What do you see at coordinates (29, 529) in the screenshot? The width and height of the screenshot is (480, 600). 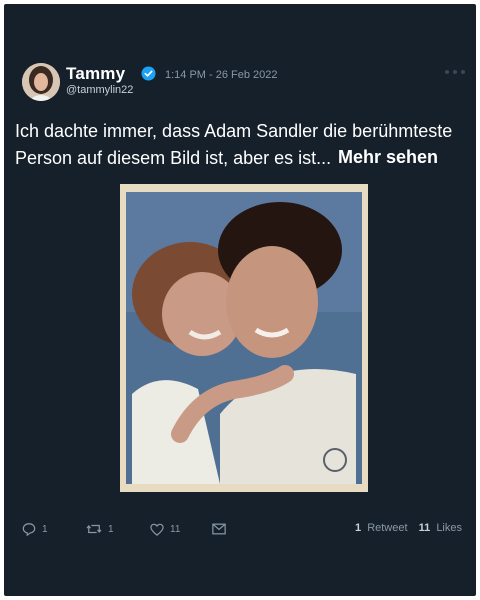 I see `reply-icon` at bounding box center [29, 529].